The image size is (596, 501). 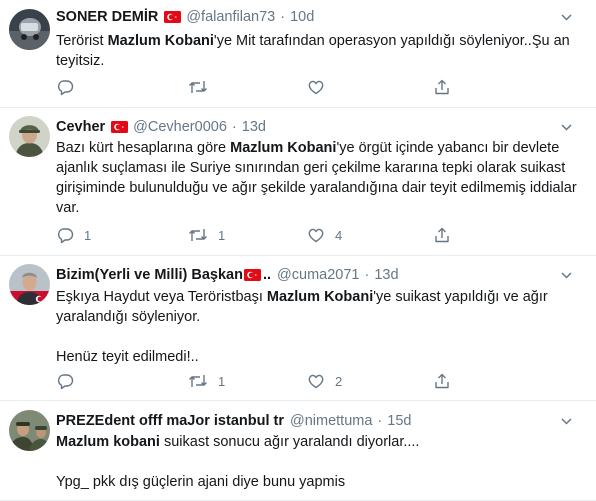 I want to click on timestamp: 10d, so click(x=302, y=17).